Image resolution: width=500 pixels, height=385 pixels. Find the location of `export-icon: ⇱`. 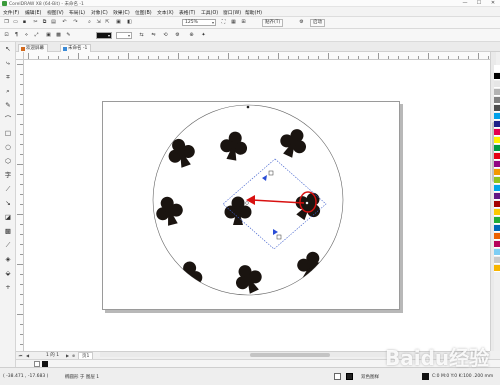

export-icon: ⇱ is located at coordinates (107, 22).